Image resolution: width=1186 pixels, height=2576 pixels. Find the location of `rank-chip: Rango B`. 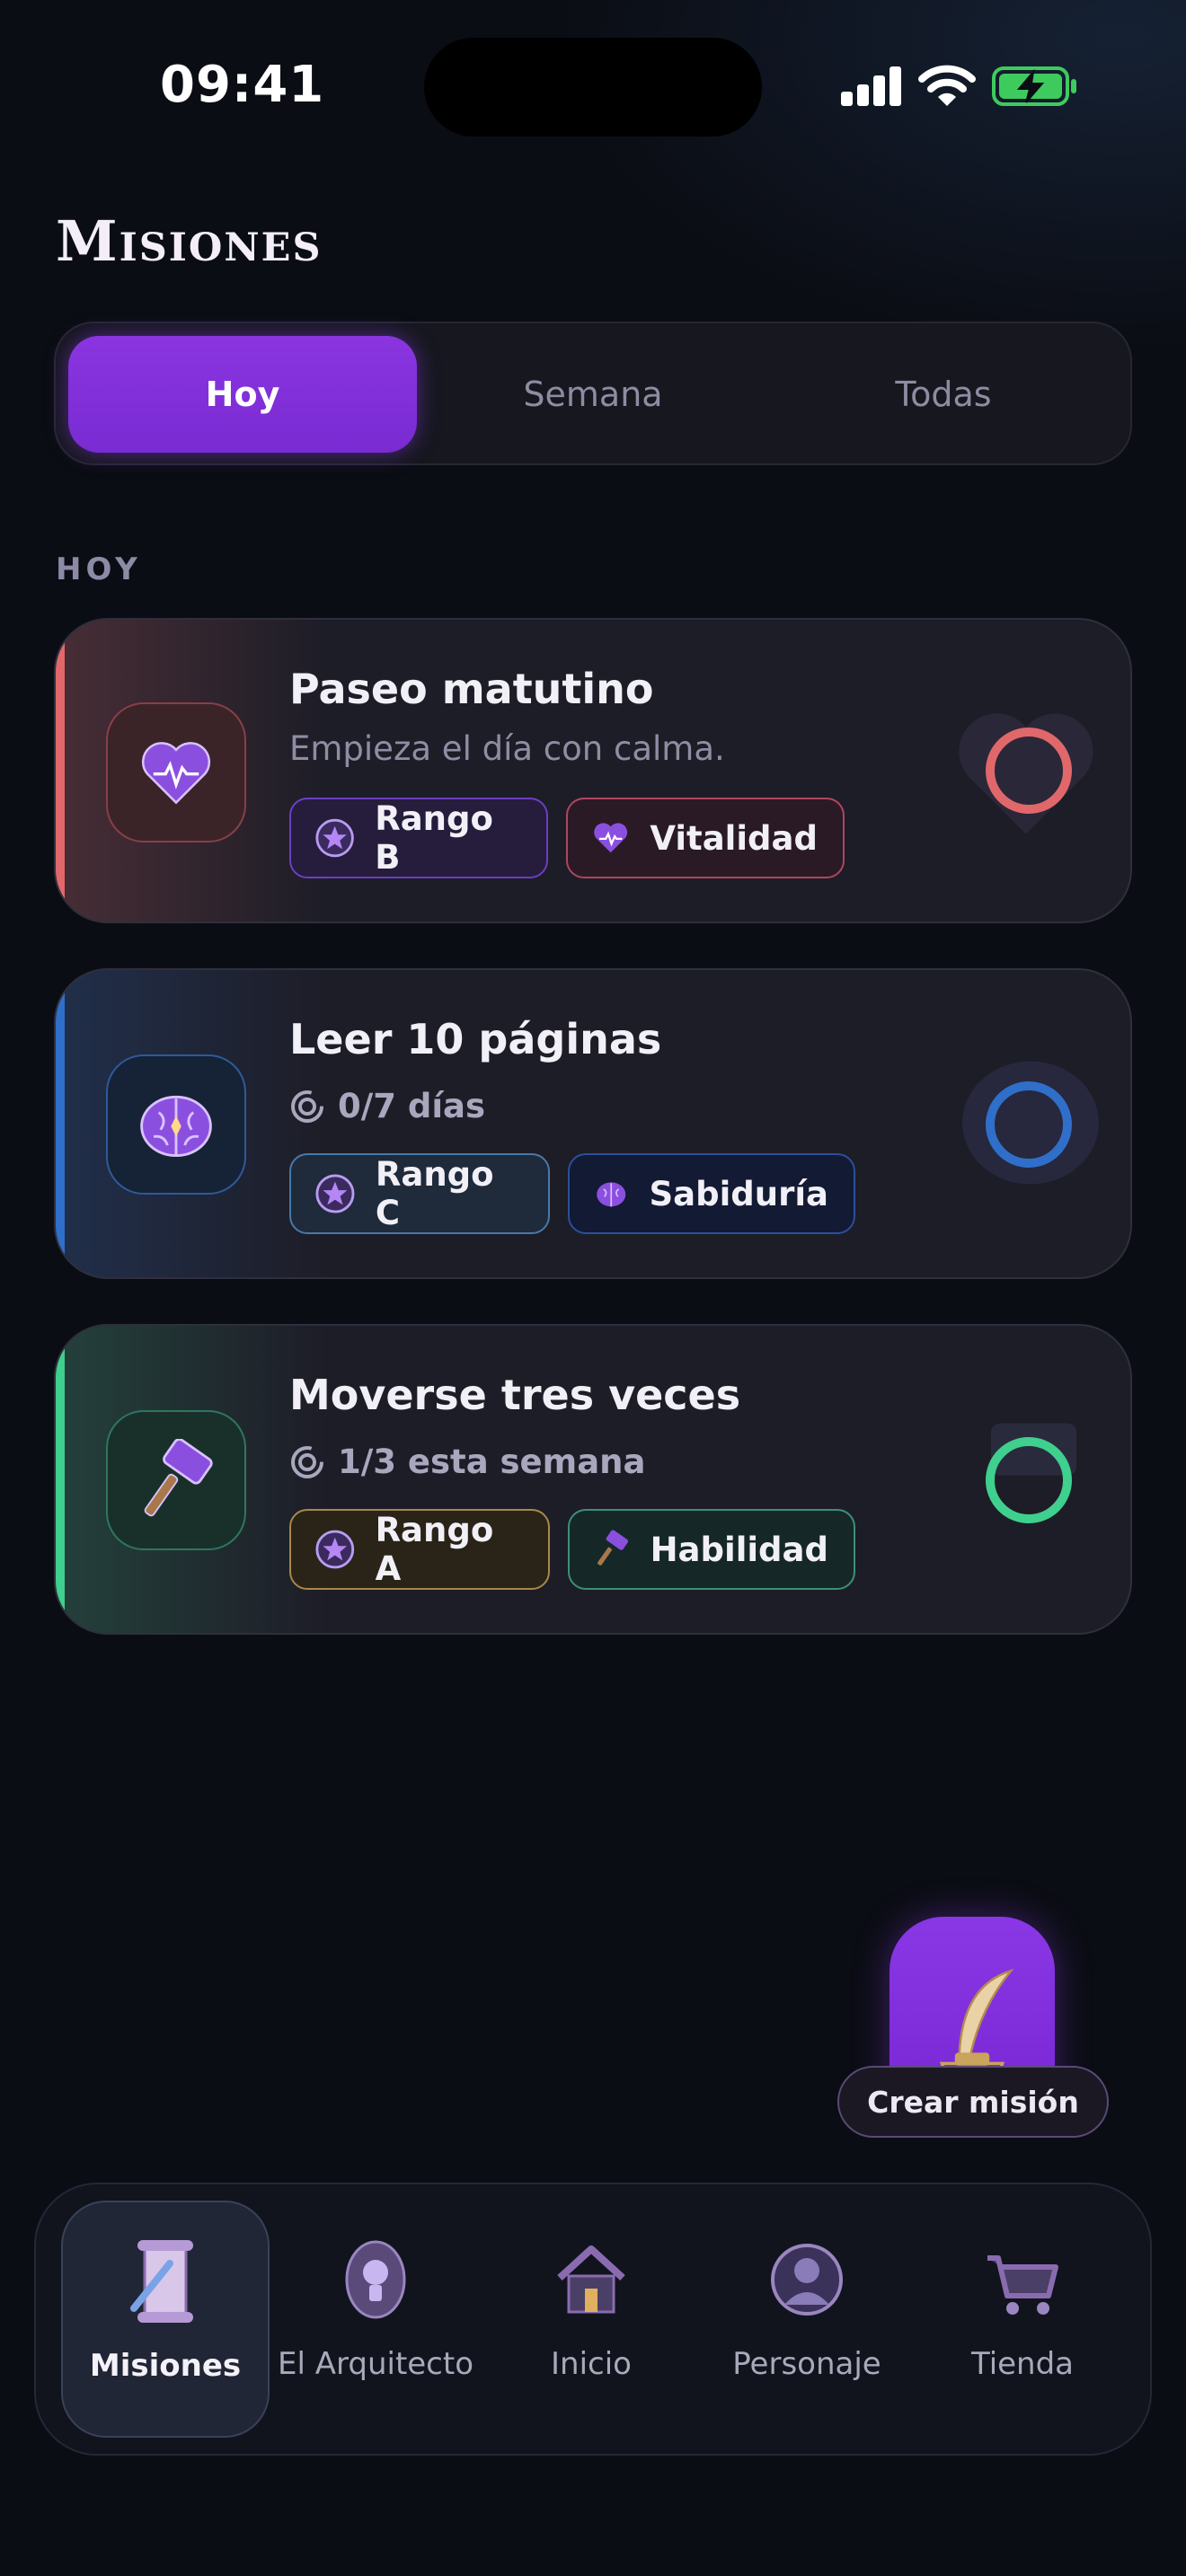

rank-chip: Rango B is located at coordinates (418, 838).